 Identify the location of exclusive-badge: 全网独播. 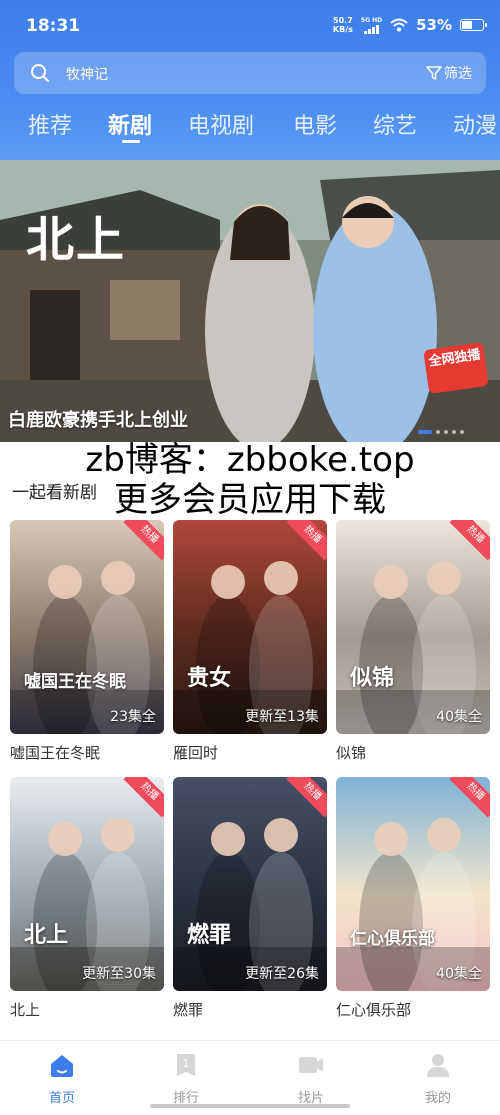
(456, 368).